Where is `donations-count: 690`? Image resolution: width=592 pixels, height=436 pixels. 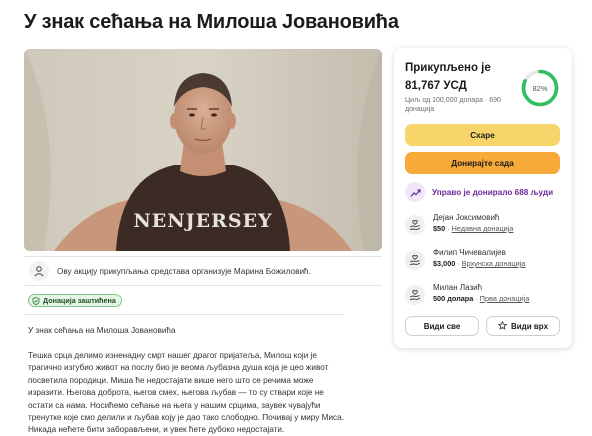
donations-count: 690 is located at coordinates (495, 100).